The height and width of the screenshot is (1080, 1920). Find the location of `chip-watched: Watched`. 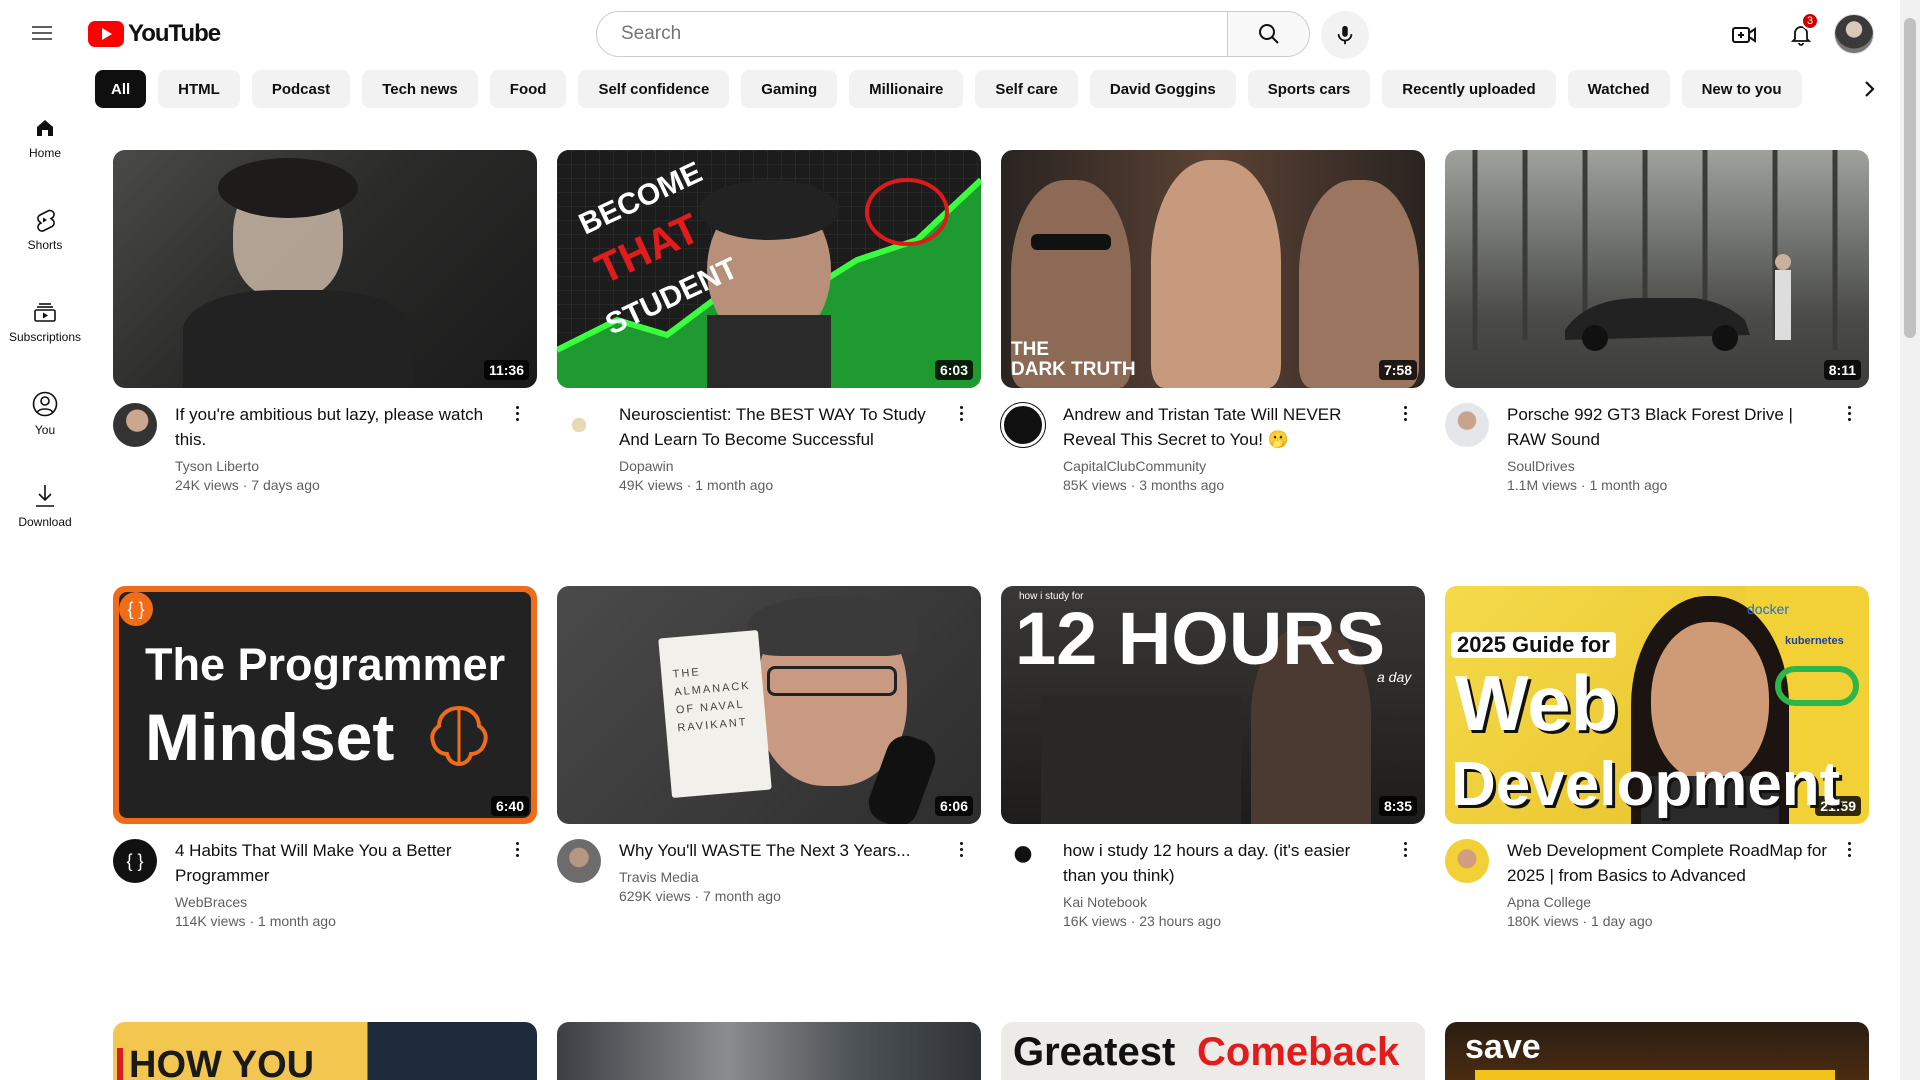

chip-watched: Watched is located at coordinates (1618, 89).